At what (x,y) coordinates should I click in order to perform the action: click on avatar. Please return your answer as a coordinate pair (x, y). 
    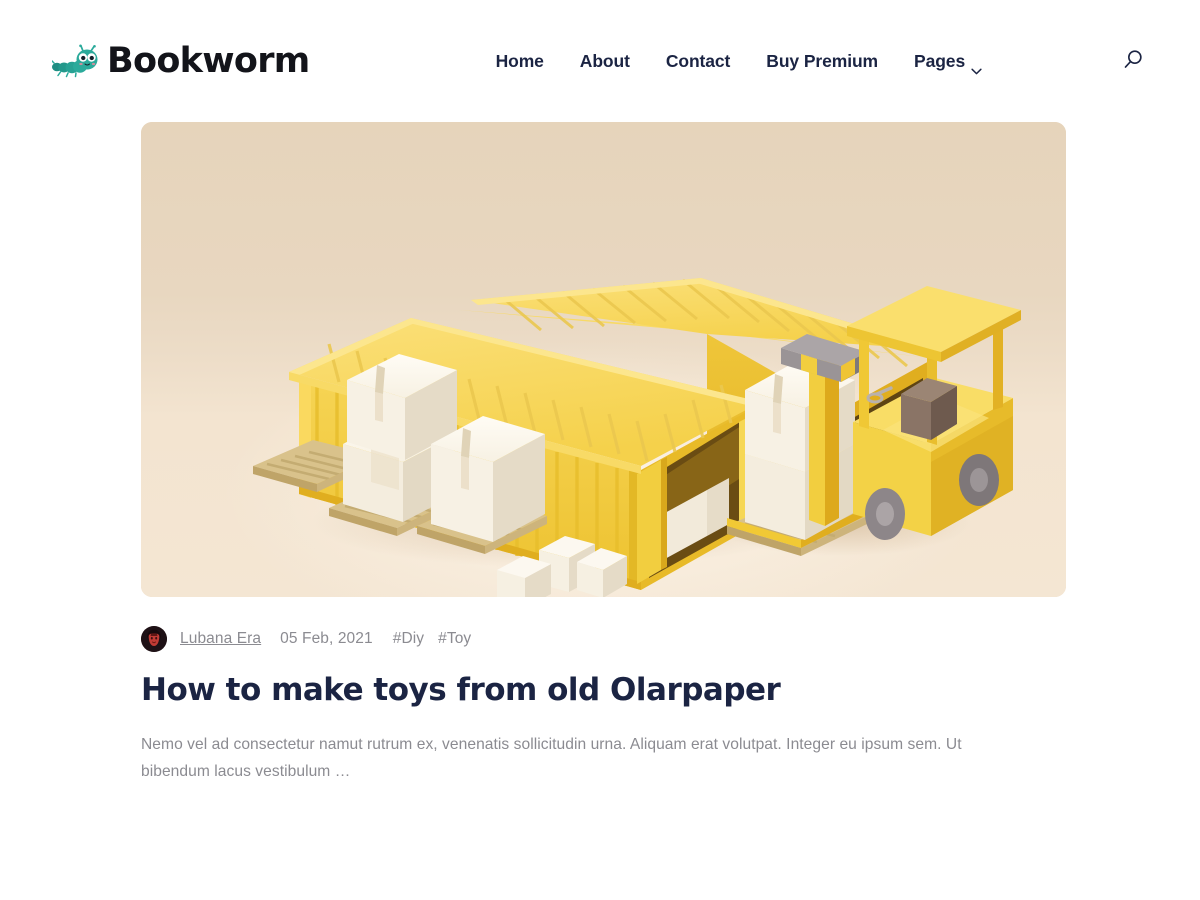
    Looking at the image, I should click on (154, 639).